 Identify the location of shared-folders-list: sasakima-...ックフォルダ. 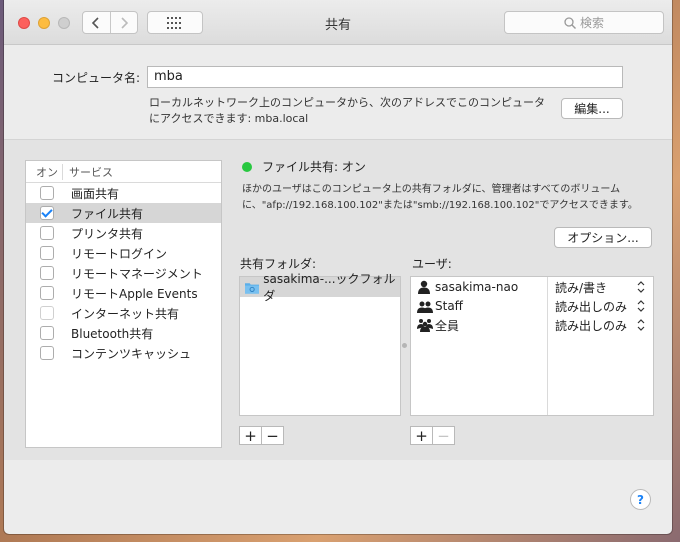
(320, 344).